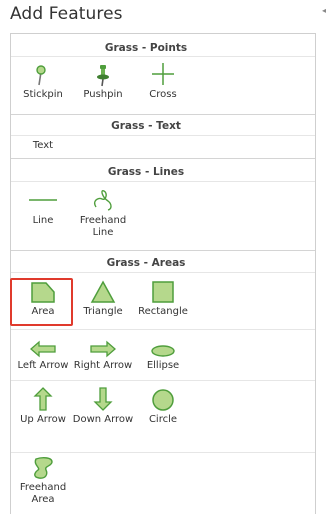 Image resolution: width=328 pixels, height=514 pixels. What do you see at coordinates (41, 302) in the screenshot?
I see `selected-tool-highlight` at bounding box center [41, 302].